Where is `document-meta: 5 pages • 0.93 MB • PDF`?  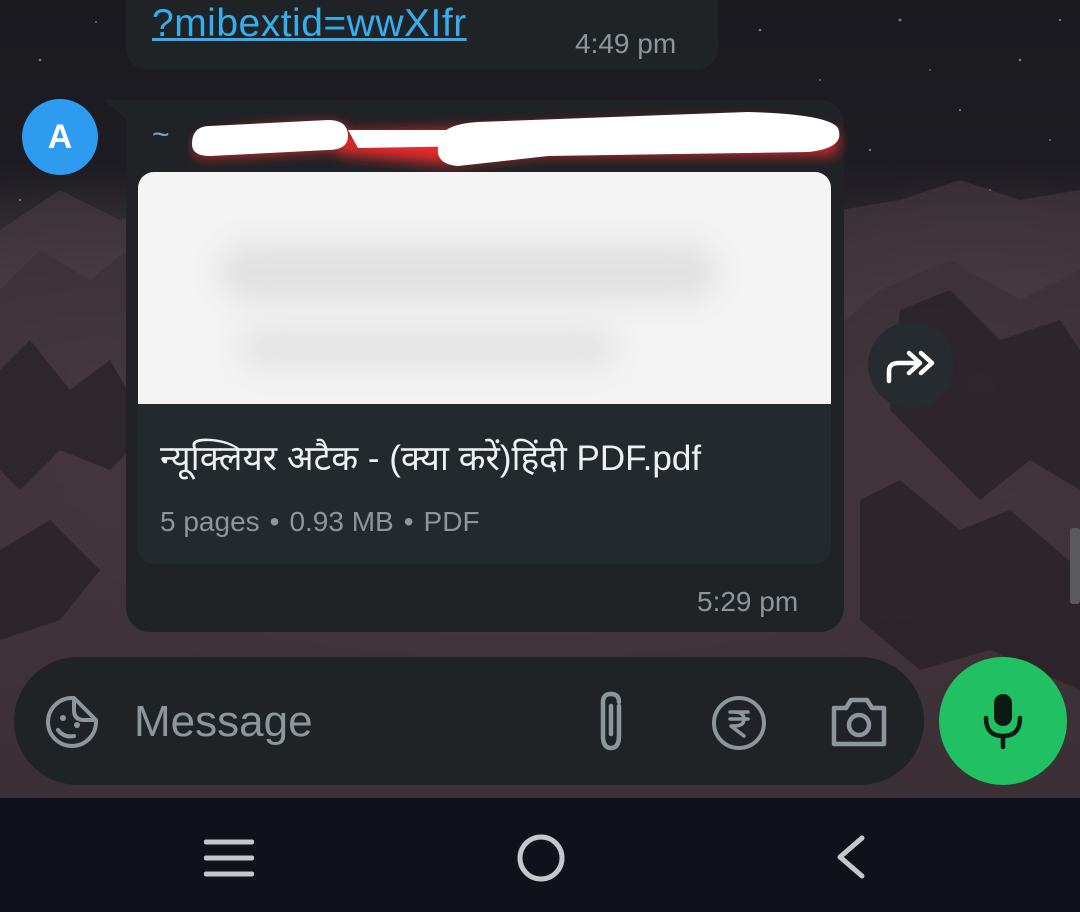 document-meta: 5 pages • 0.93 MB • PDF is located at coordinates (320, 522).